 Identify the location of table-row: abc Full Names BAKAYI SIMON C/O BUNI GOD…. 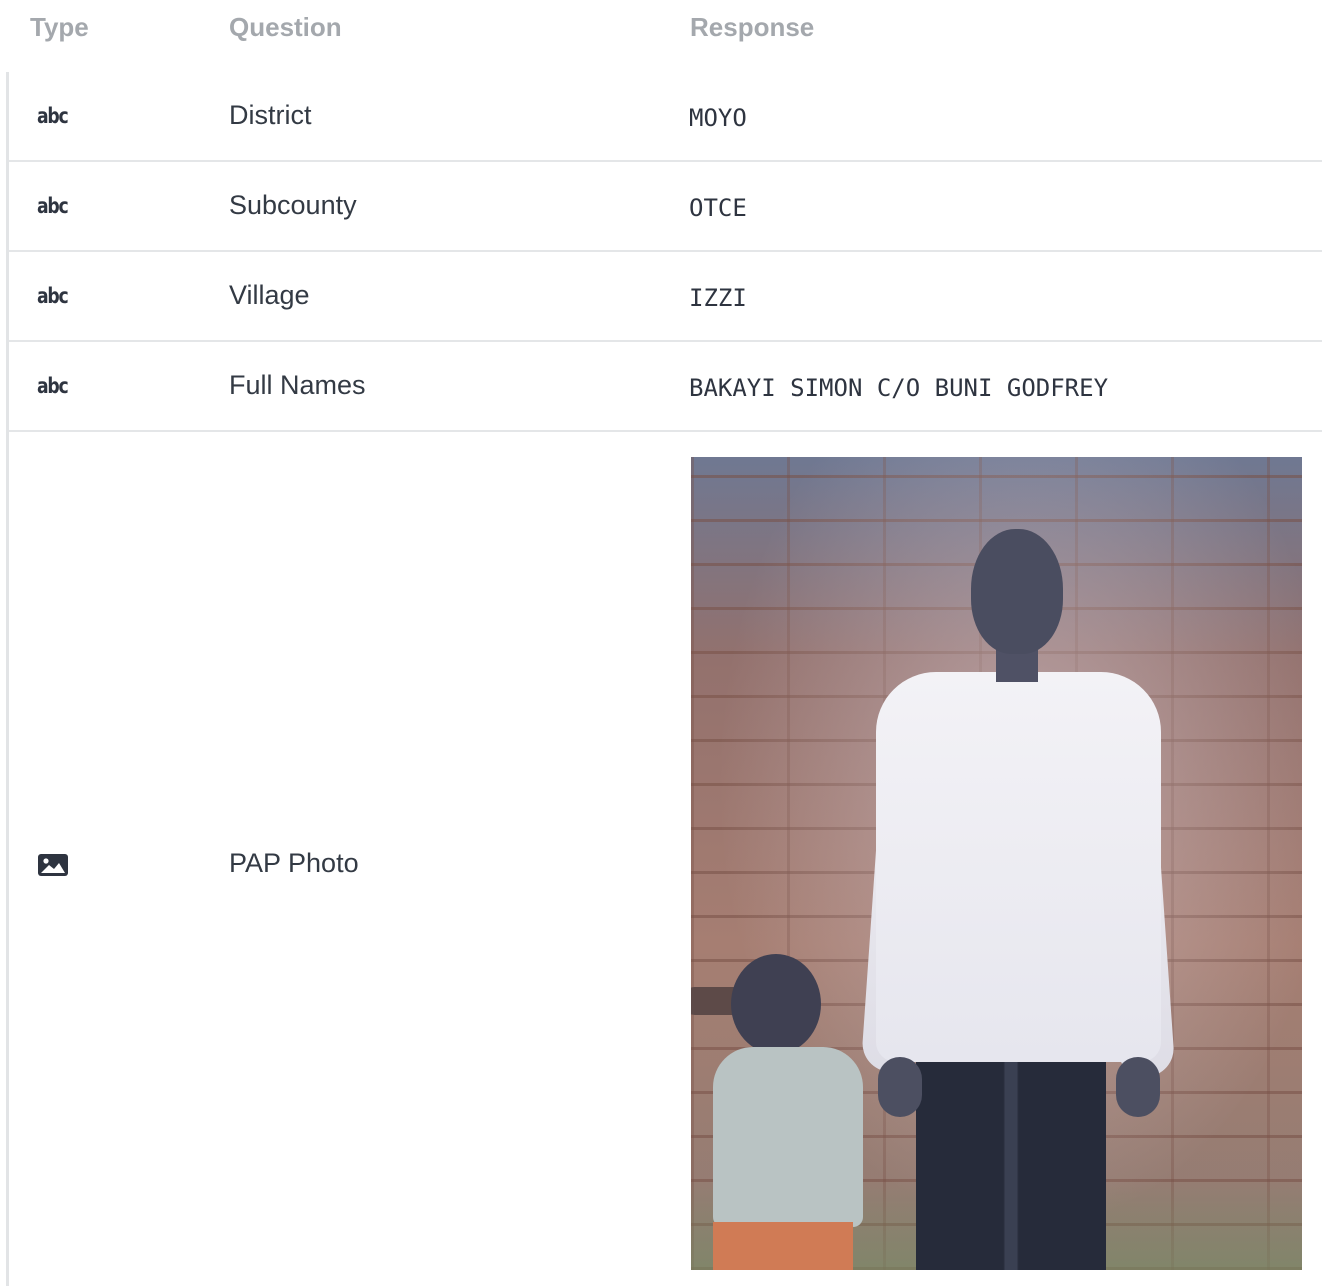
(665, 387).